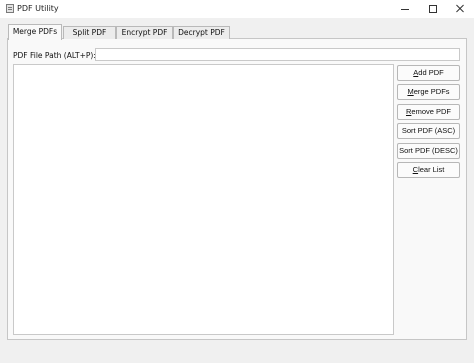 Image resolution: width=474 pixels, height=363 pixels. Describe the element at coordinates (428, 73) in the screenshot. I see `add-pdf-button: Add PDF` at that location.